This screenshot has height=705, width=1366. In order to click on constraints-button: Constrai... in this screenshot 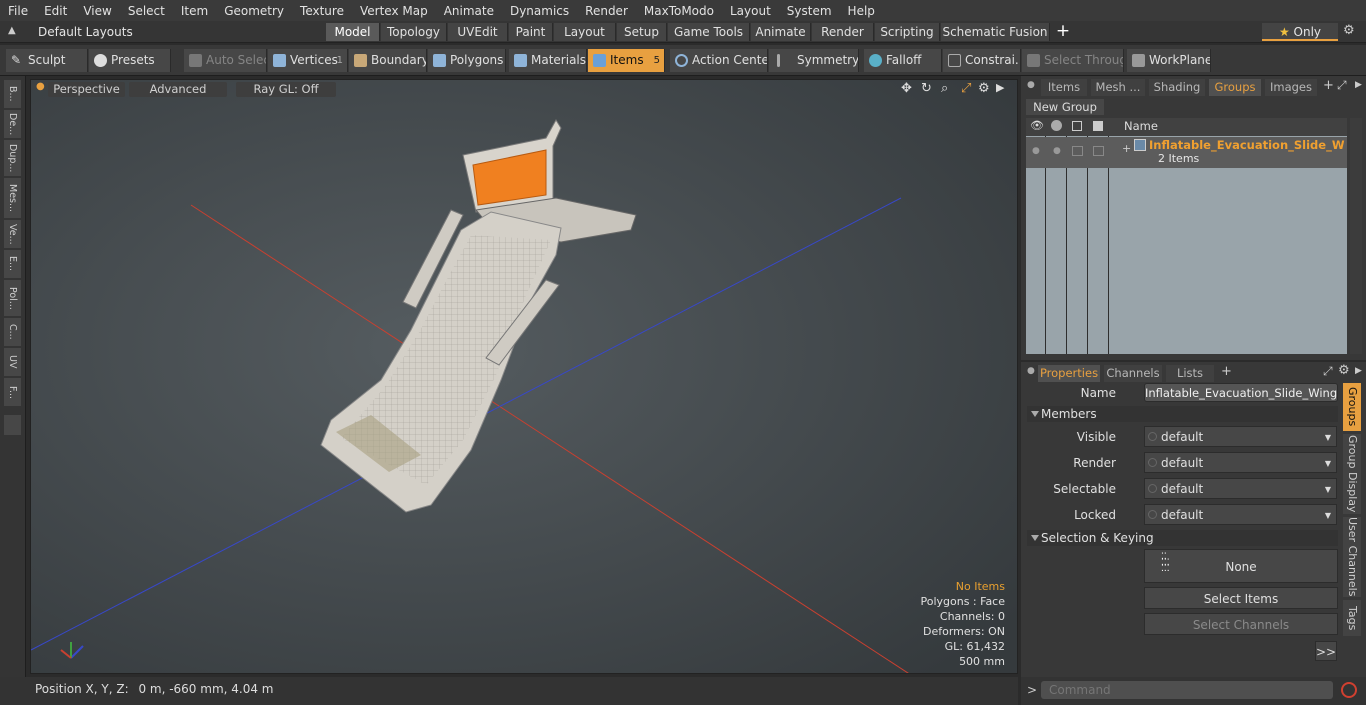, I will do `click(982, 60)`.